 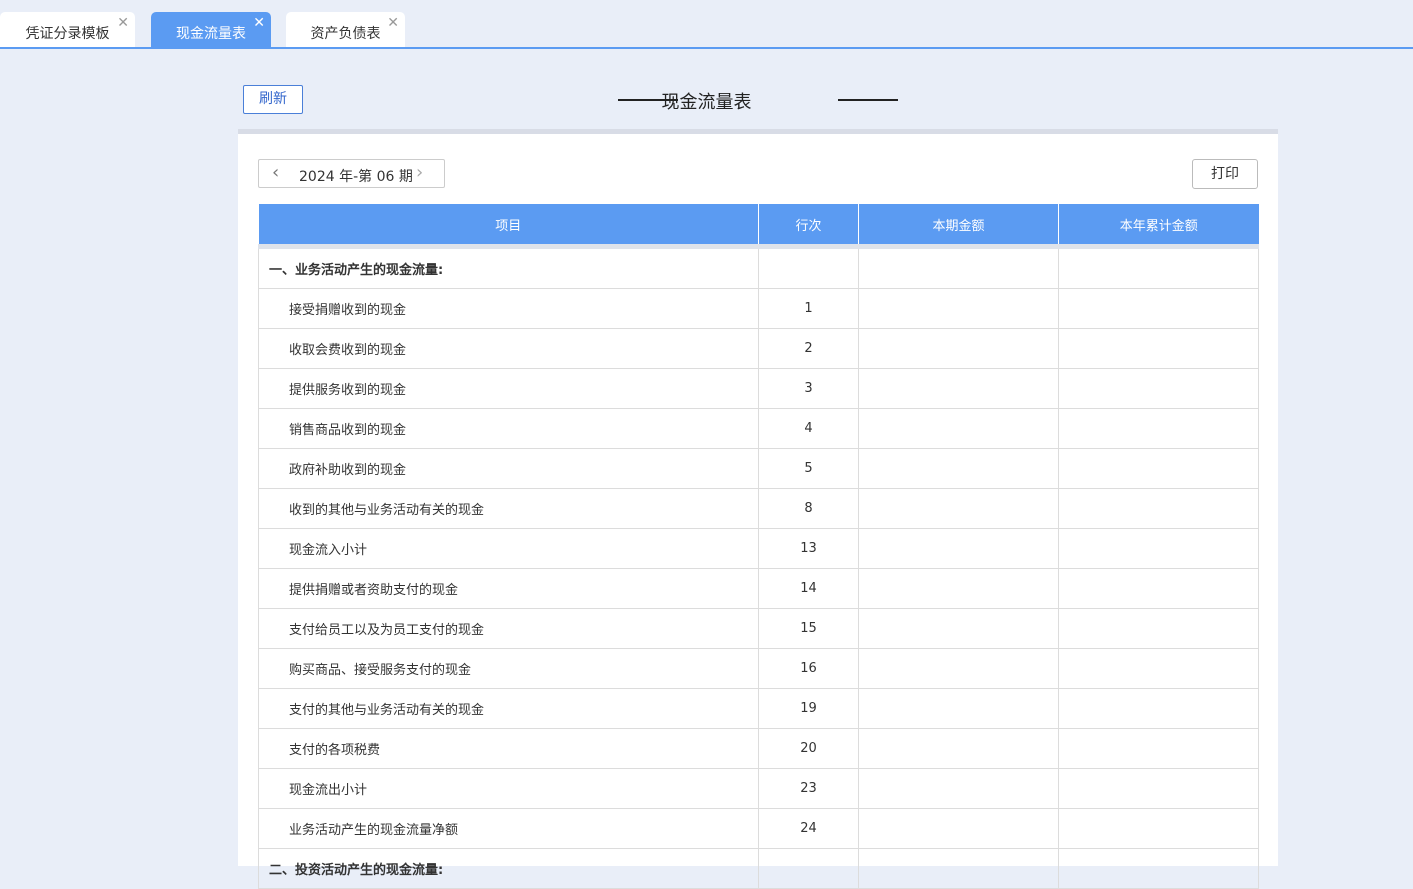 I want to click on row-line-cell: 15, so click(x=808, y=628).